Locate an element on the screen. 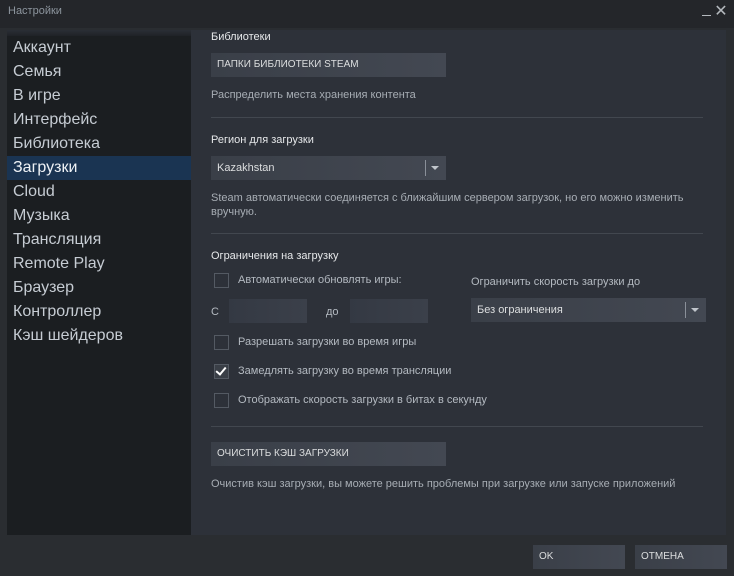 The height and width of the screenshot is (576, 734). sidebar-item-5: Загрузки is located at coordinates (99, 168).